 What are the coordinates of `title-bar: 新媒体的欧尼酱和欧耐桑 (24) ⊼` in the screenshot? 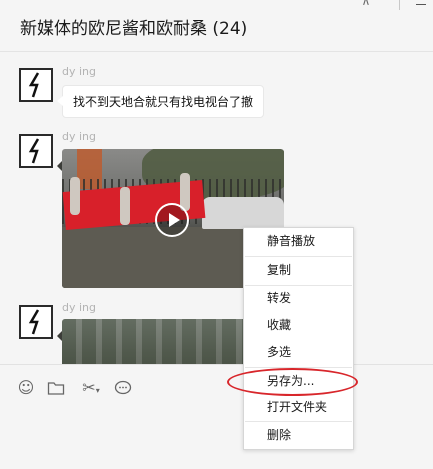 It's located at (216, 26).